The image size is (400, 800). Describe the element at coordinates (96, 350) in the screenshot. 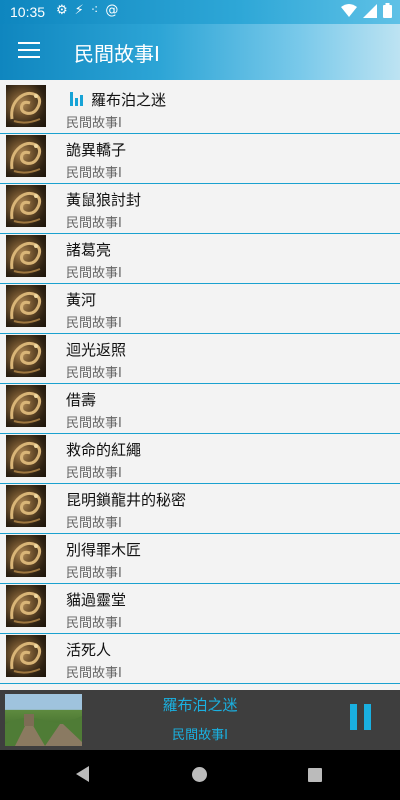

I see `story-title: 迴光返照` at that location.